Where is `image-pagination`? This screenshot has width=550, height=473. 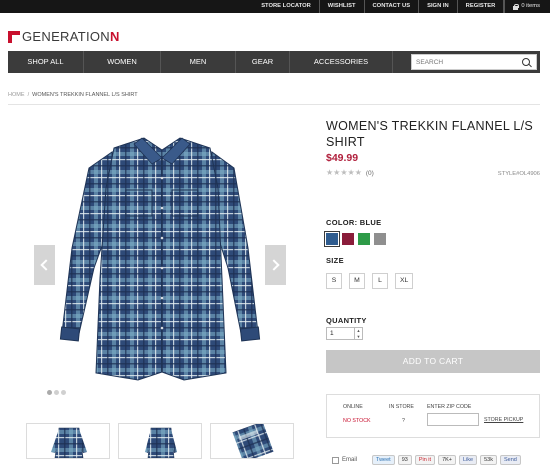 image-pagination is located at coordinates (56, 392).